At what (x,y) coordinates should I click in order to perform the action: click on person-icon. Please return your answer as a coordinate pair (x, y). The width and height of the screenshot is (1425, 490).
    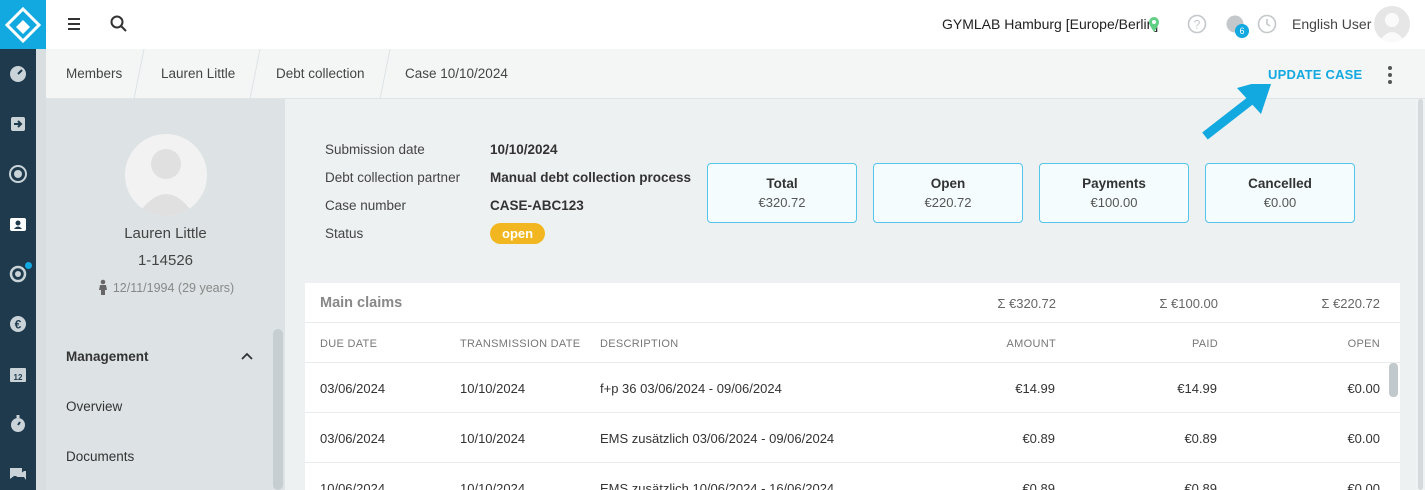
    Looking at the image, I should click on (102, 287).